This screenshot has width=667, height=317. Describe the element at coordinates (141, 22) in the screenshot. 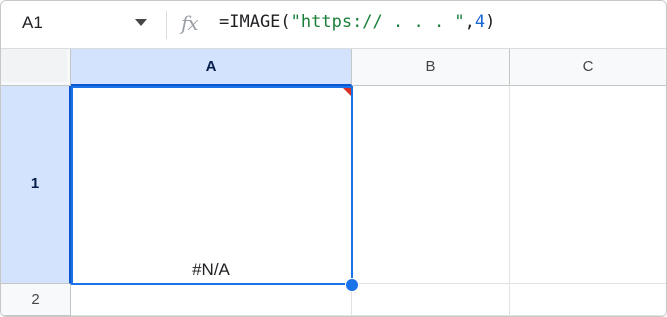

I see `chevron-down-icon` at that location.